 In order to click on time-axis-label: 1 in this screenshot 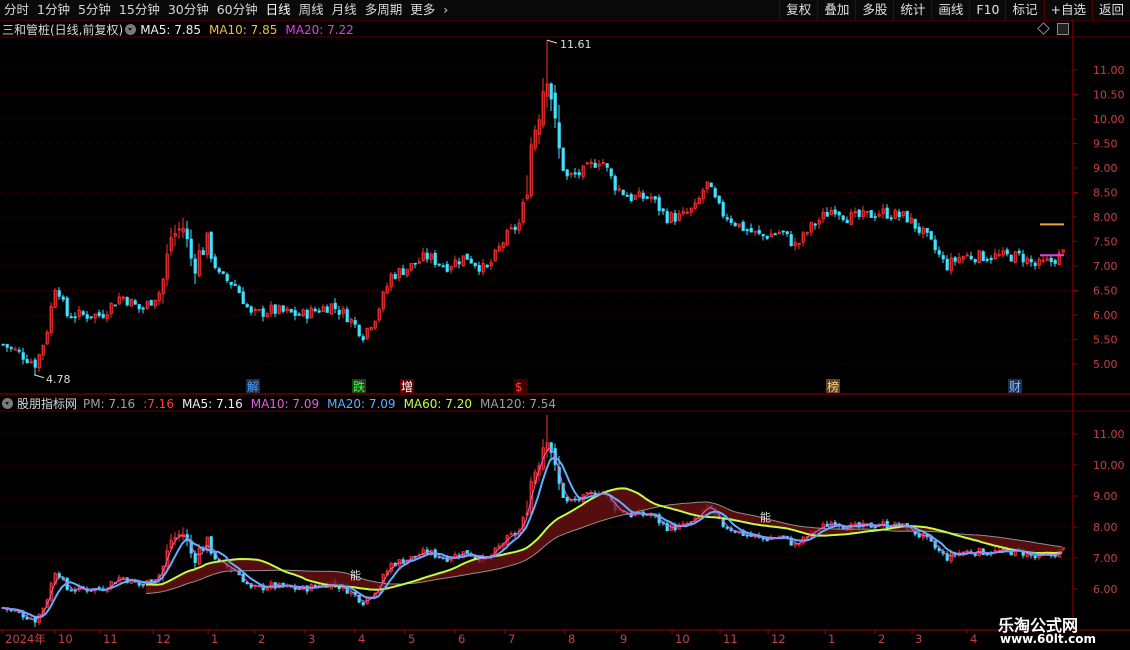, I will do `click(831, 639)`.